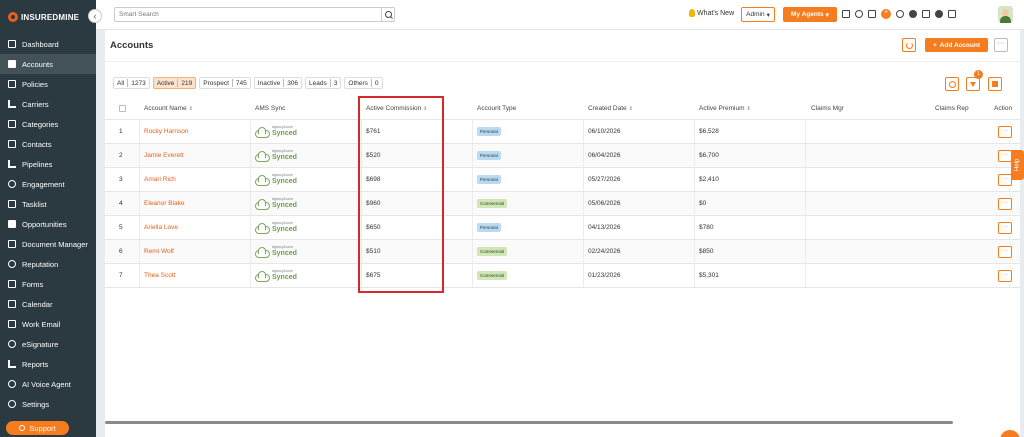 The image size is (1024, 437). What do you see at coordinates (900, 14) in the screenshot?
I see `clock-icon` at bounding box center [900, 14].